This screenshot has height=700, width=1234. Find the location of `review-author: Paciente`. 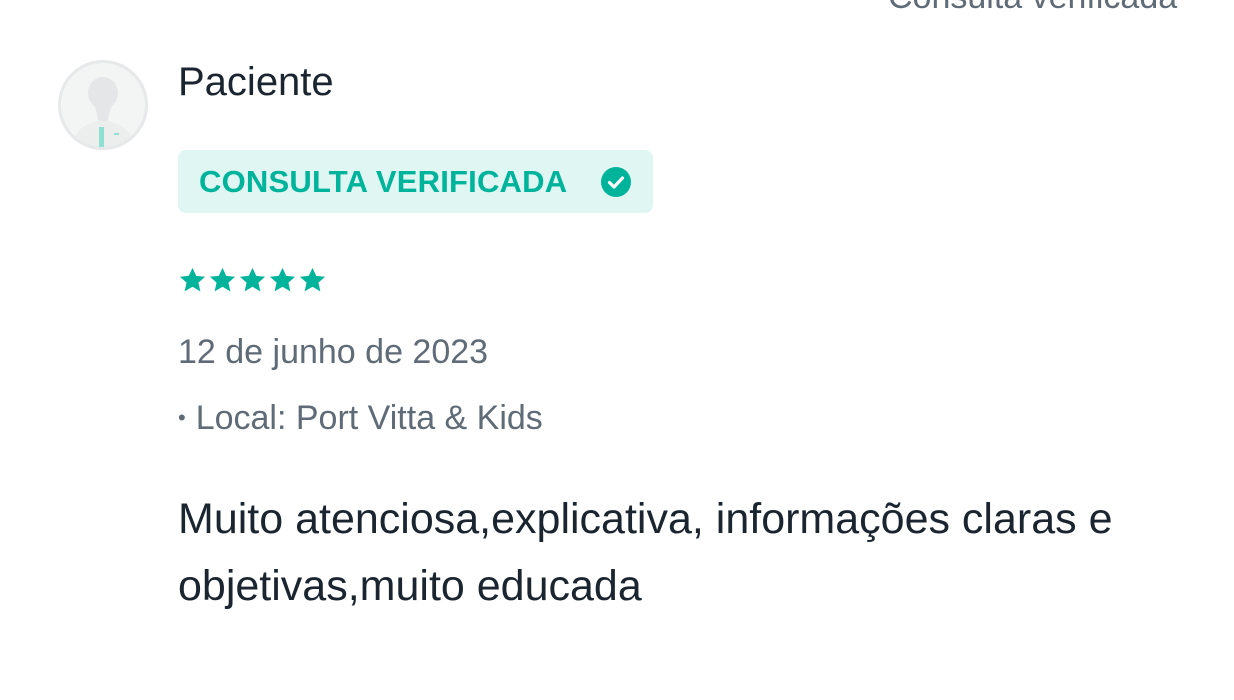

review-author: Paciente is located at coordinates (256, 82).